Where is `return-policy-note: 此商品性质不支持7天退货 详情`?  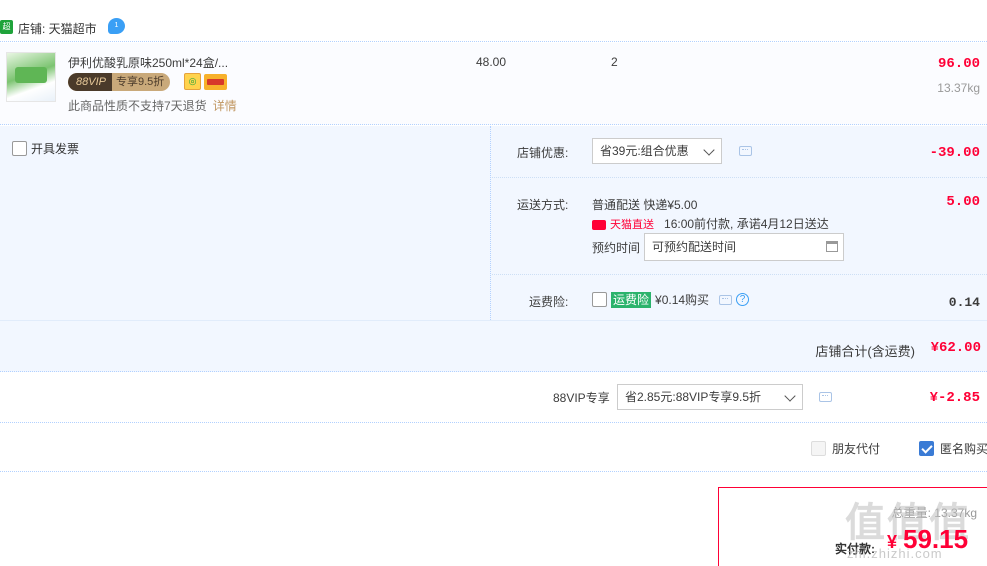 return-policy-note: 此商品性质不支持7天退货 详情 is located at coordinates (152, 105).